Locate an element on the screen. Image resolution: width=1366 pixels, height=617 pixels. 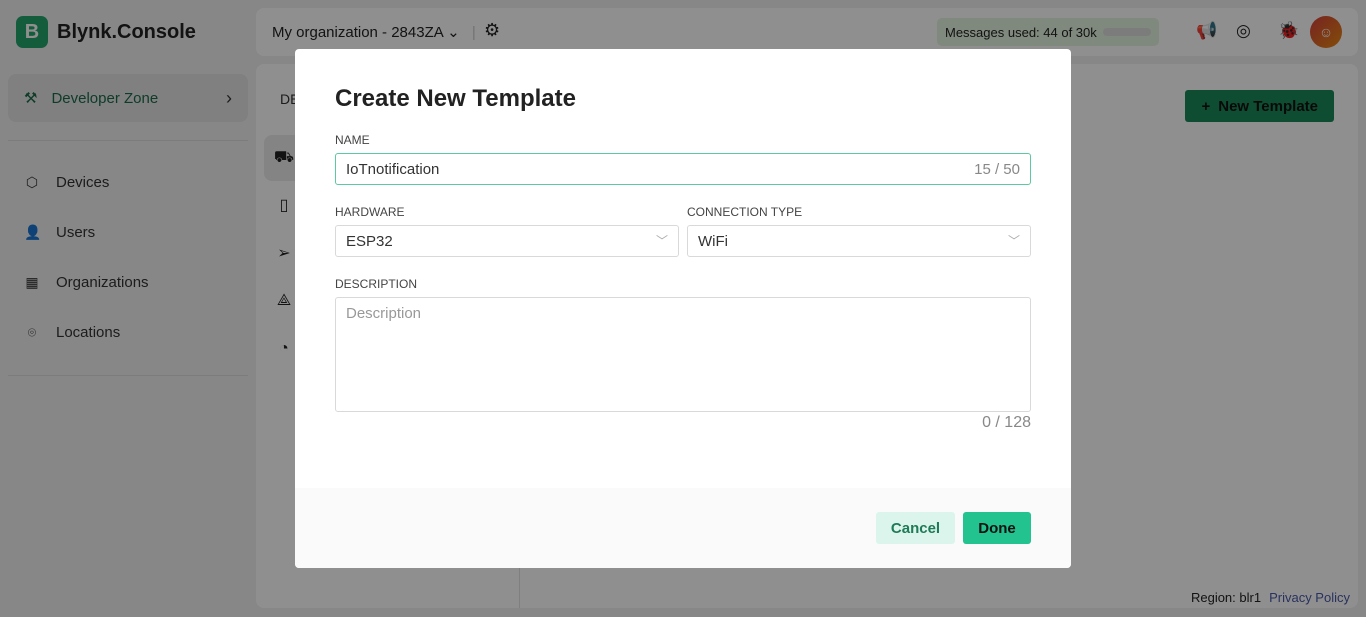
connection-type-value: WiFi is located at coordinates (713, 241).